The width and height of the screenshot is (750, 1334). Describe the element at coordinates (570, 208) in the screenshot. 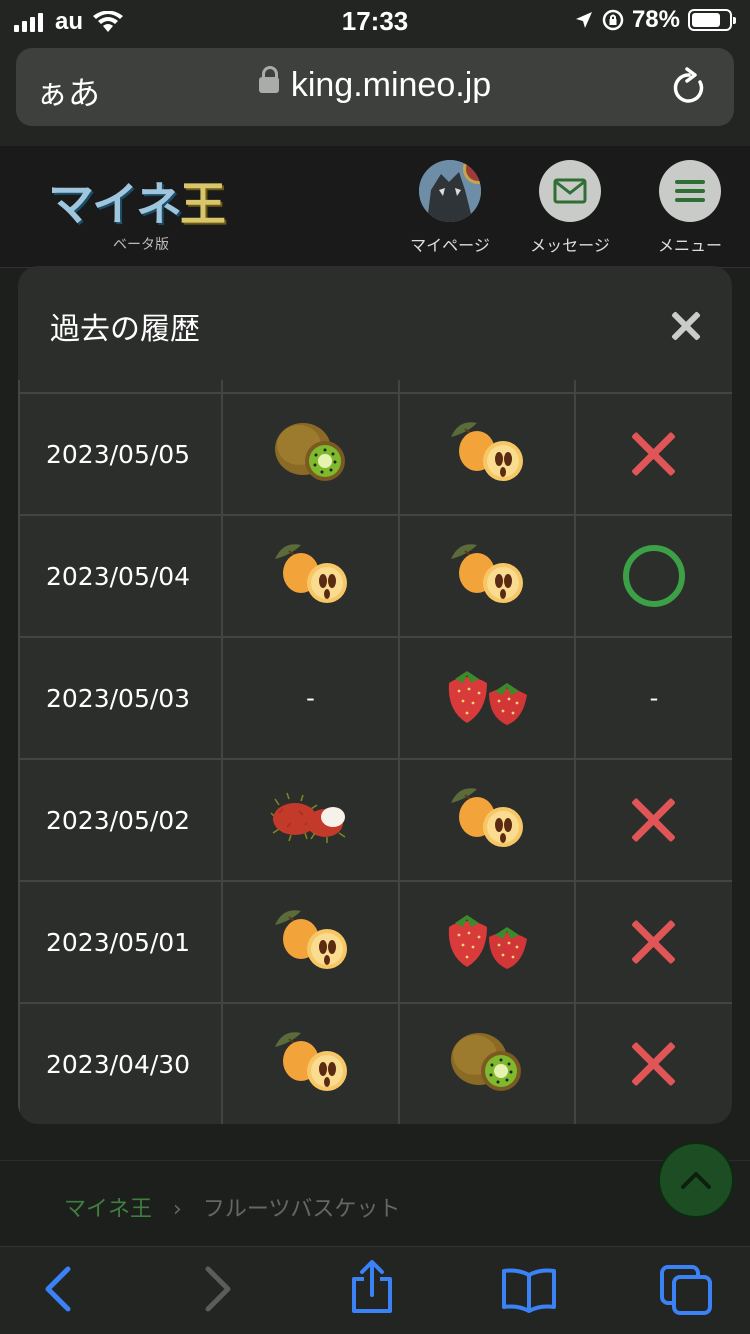

I see `message-button: メッセージ` at that location.